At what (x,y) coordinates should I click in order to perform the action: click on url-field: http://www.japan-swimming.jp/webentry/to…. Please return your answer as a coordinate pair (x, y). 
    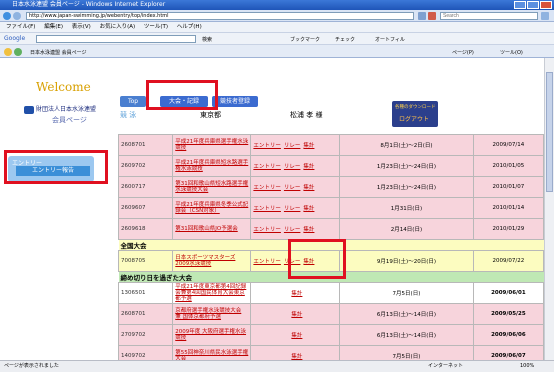
    Looking at the image, I should click on (220, 16).